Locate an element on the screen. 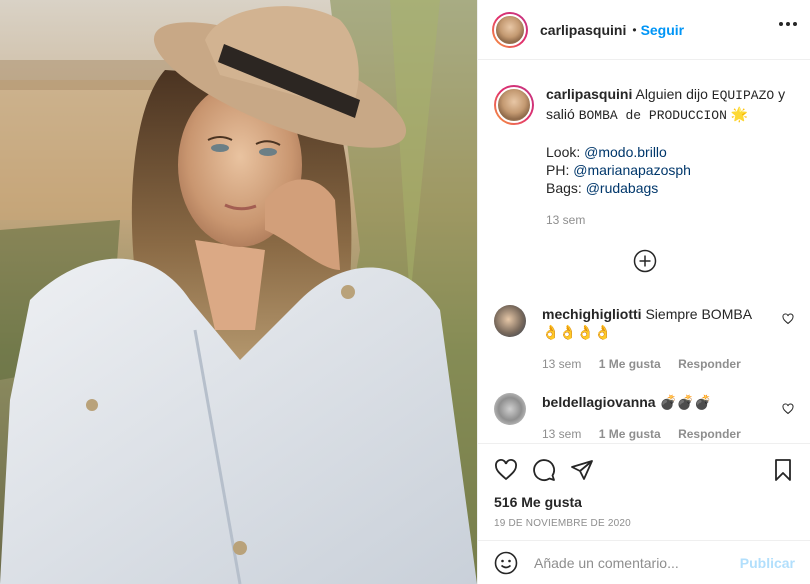 Image resolution: width=810 pixels, height=584 pixels. caption-text: Alguien dijo is located at coordinates (671, 94).